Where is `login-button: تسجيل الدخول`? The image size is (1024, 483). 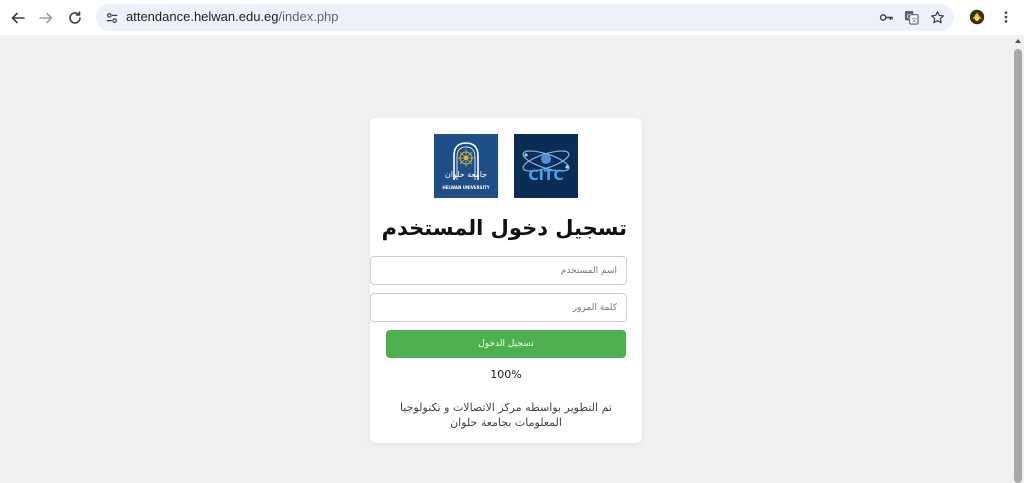 login-button: تسجيل الدخول is located at coordinates (506, 344).